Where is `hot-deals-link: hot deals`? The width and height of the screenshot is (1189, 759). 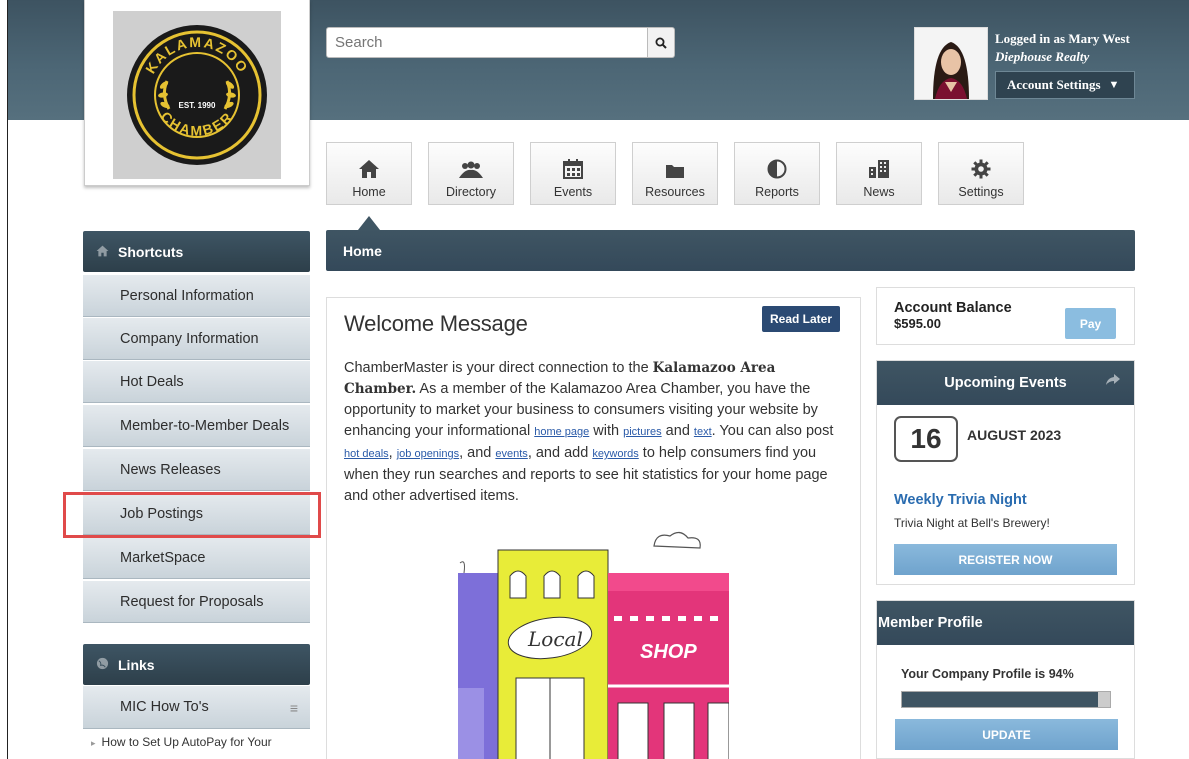
hot-deals-link: hot deals is located at coordinates (366, 454).